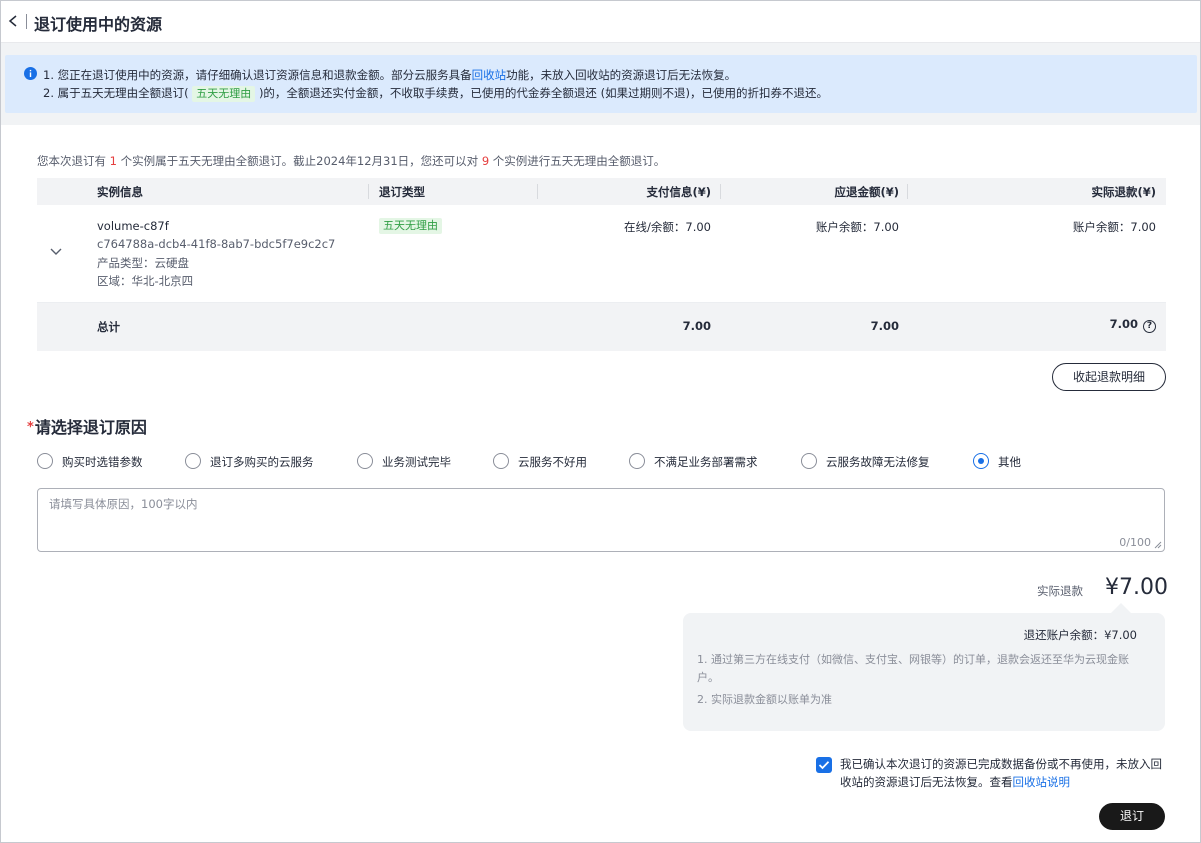 The image size is (1201, 843). What do you see at coordinates (857, 227) in the screenshot?
I see `due-cell: 账户余额：7.00` at bounding box center [857, 227].